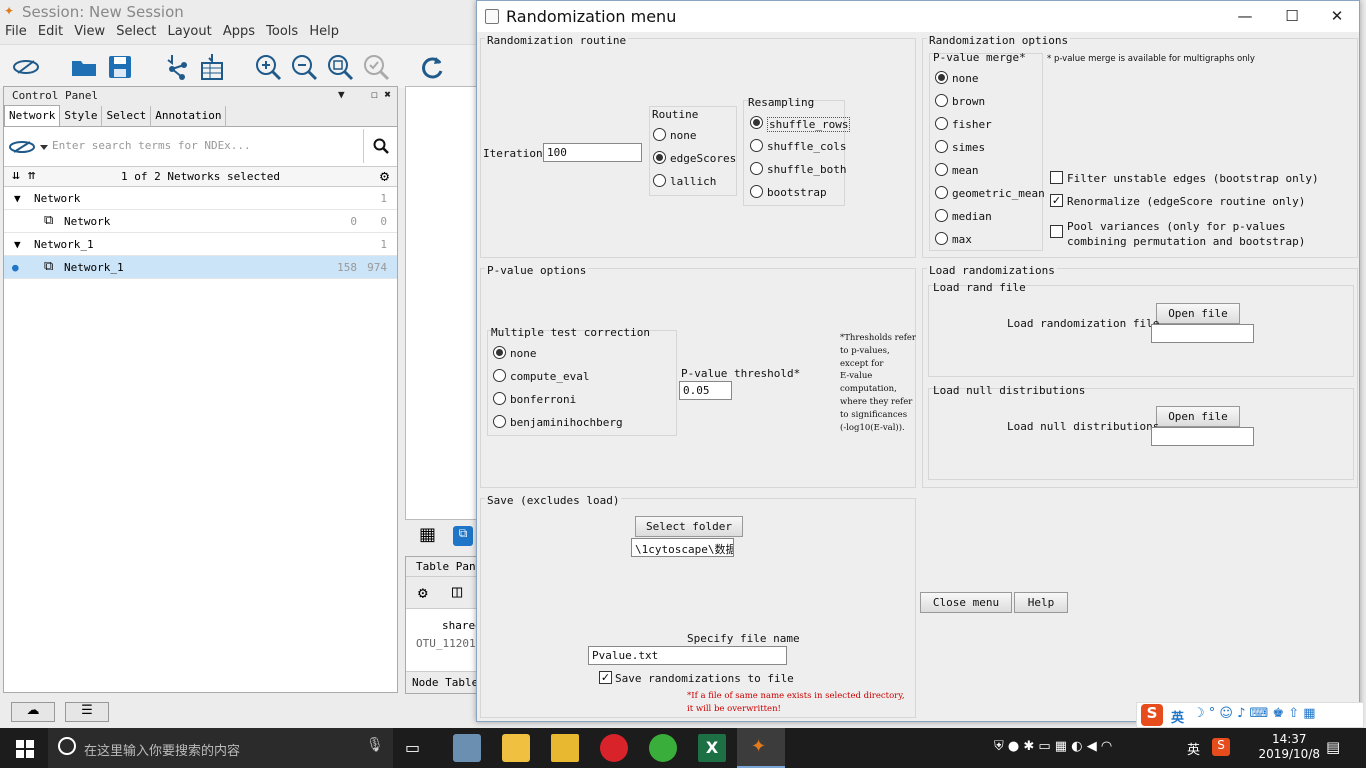 Image resolution: width=1366 pixels, height=768 pixels. Describe the element at coordinates (375, 745) in the screenshot. I see `microphone-icon: 🎙` at that location.